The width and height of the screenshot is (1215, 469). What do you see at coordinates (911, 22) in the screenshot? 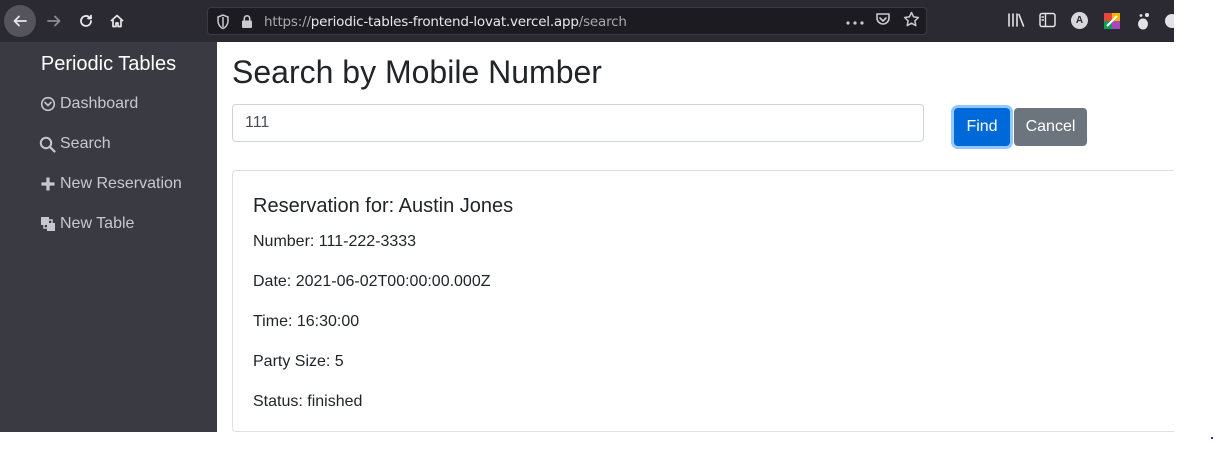
I see `bookmark-star-icon` at bounding box center [911, 22].